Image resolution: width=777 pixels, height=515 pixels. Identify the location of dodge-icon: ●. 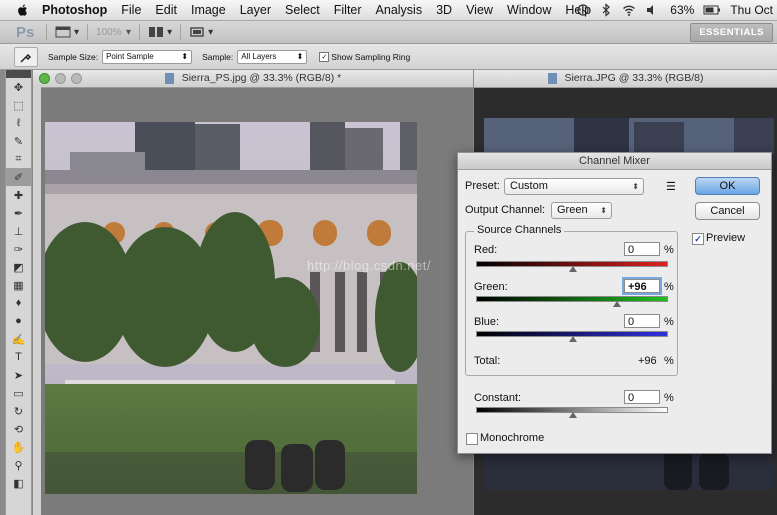
(18, 321).